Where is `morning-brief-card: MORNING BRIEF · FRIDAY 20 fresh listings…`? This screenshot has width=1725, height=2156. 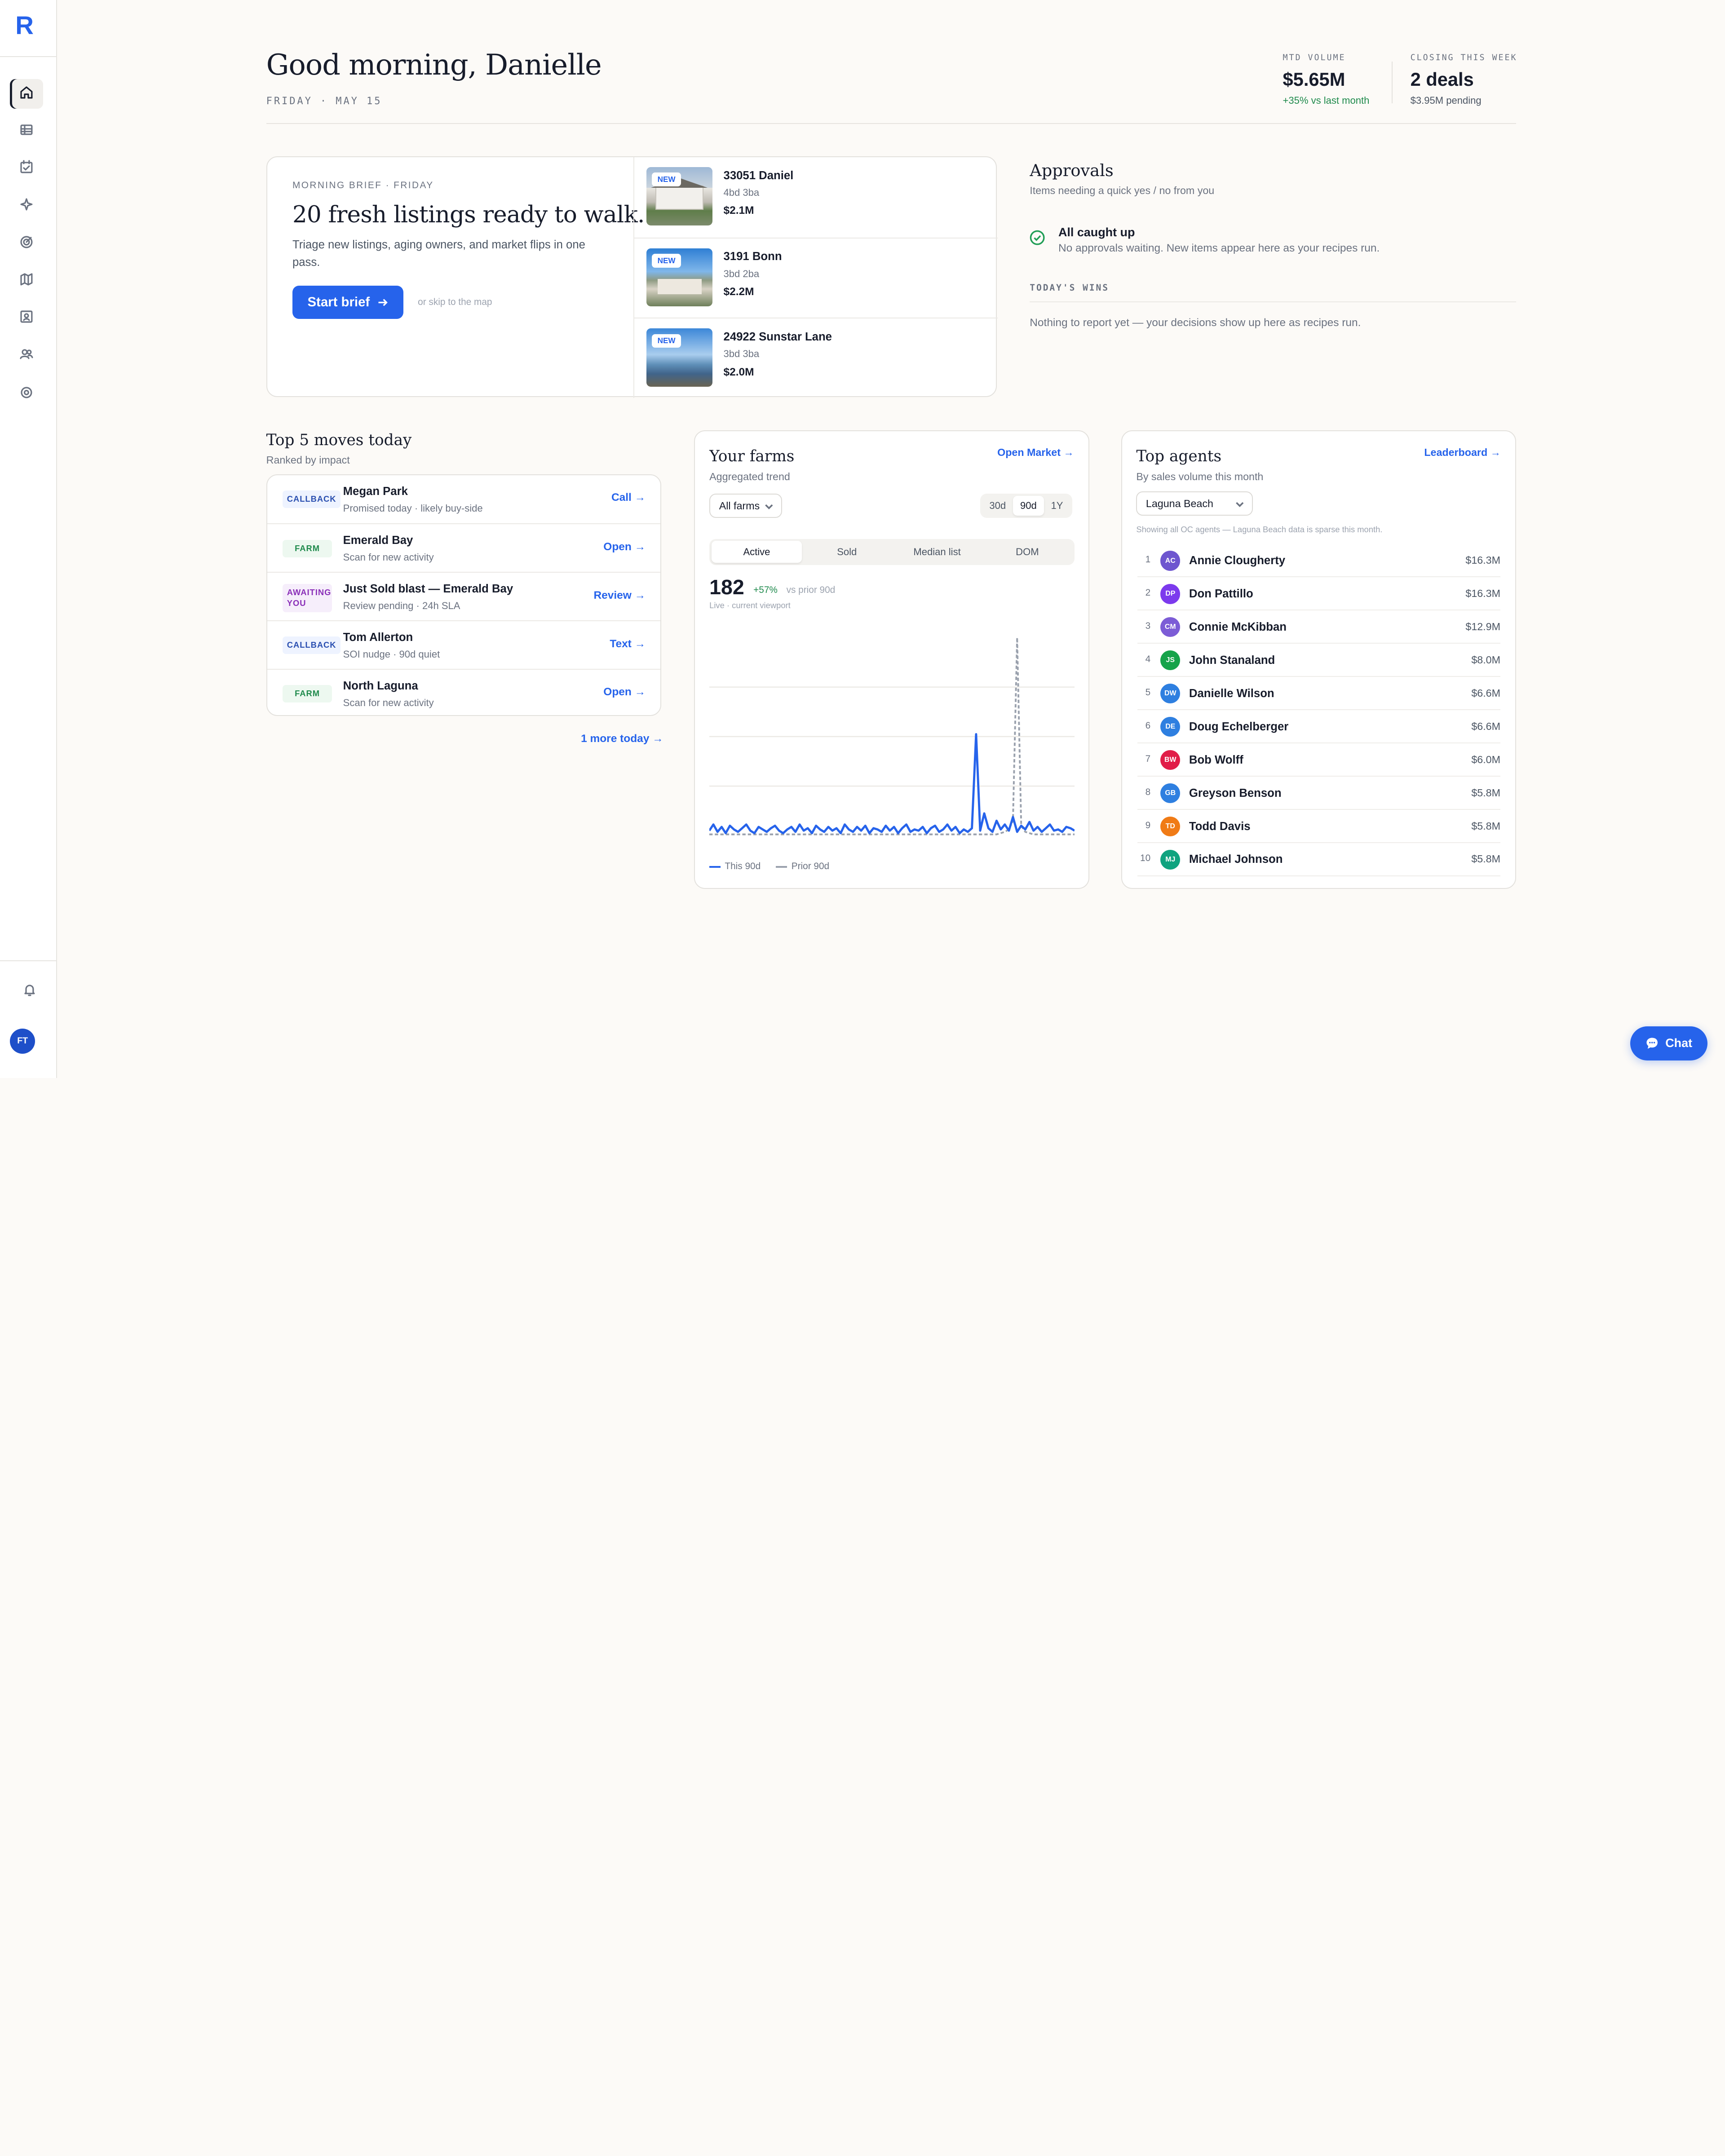
morning-brief-card: MORNING BRIEF · FRIDAY 20 fresh listings… is located at coordinates (632, 277).